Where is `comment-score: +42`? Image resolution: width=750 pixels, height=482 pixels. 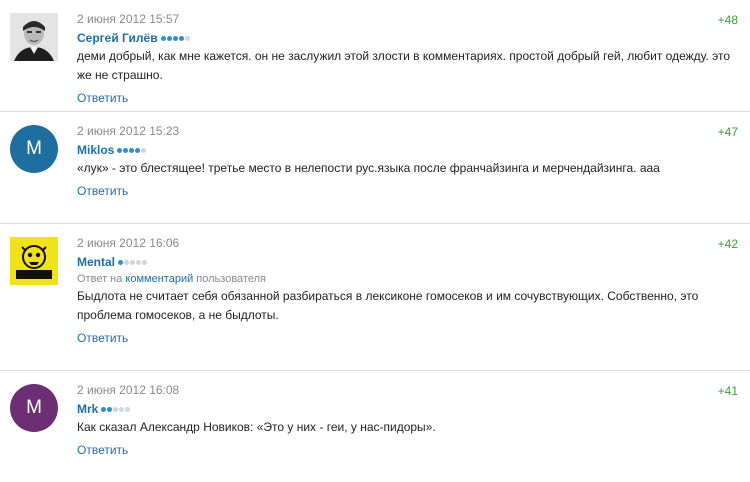
comment-score: +42 is located at coordinates (727, 244).